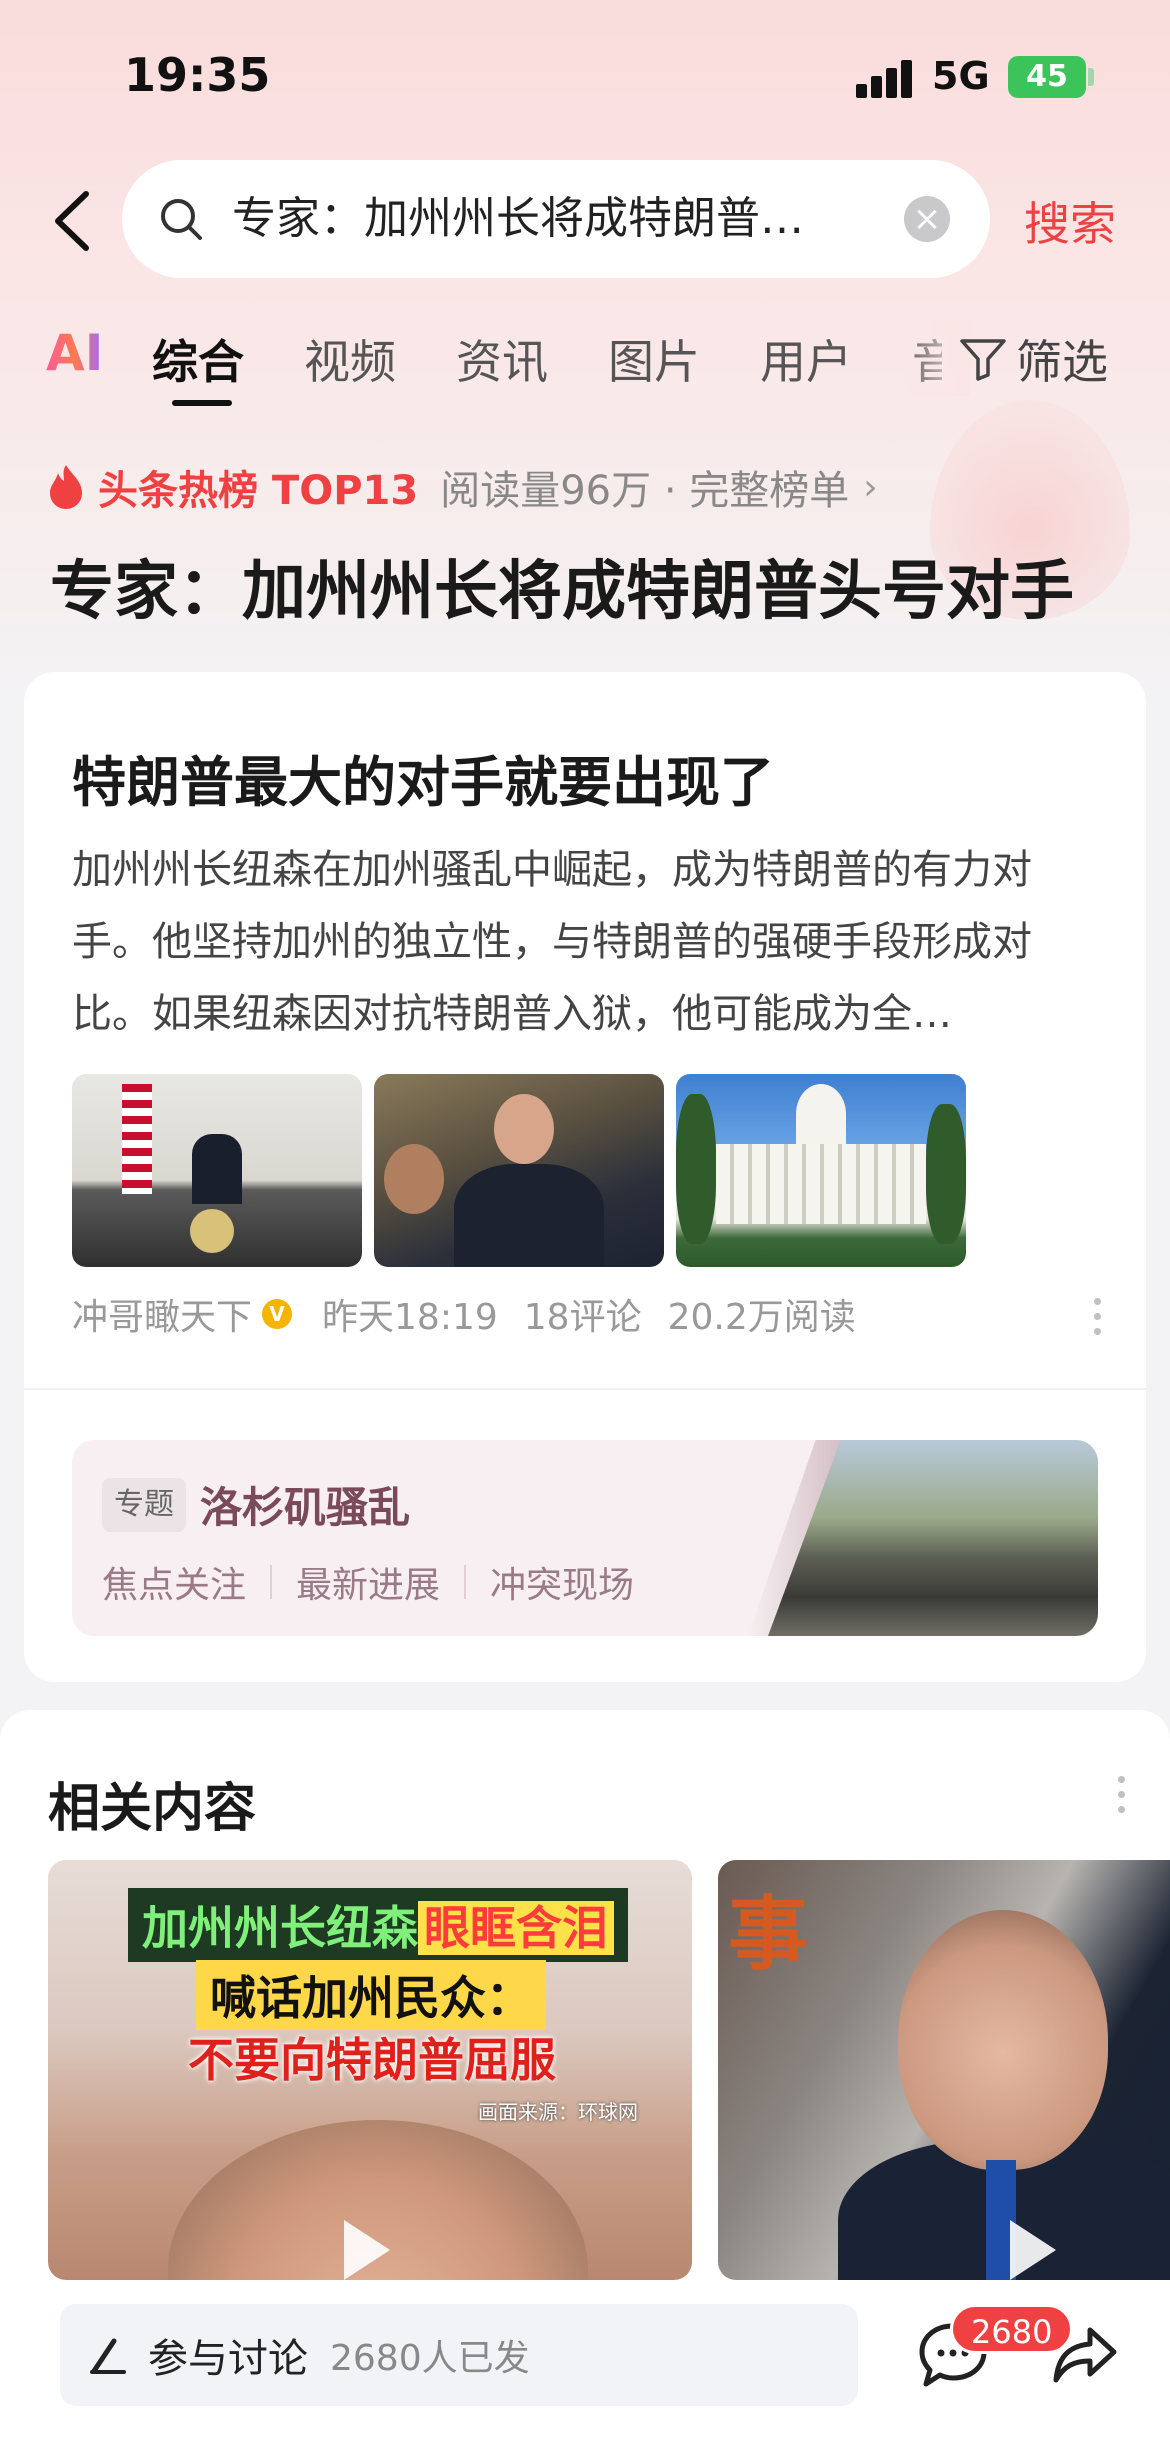  What do you see at coordinates (423, 777) in the screenshot?
I see `article-title: 特朗普最大的对手就要出现了` at bounding box center [423, 777].